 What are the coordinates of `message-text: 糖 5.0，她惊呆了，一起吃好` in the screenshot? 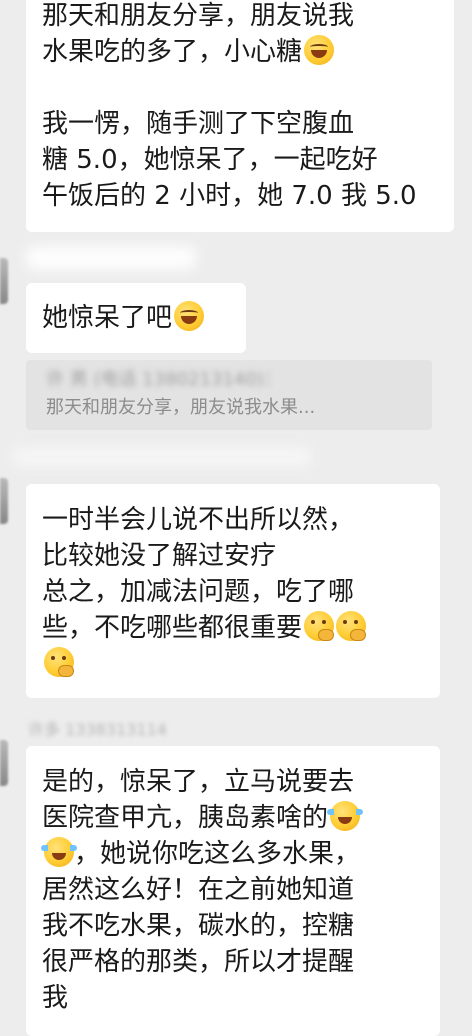 It's located at (210, 160).